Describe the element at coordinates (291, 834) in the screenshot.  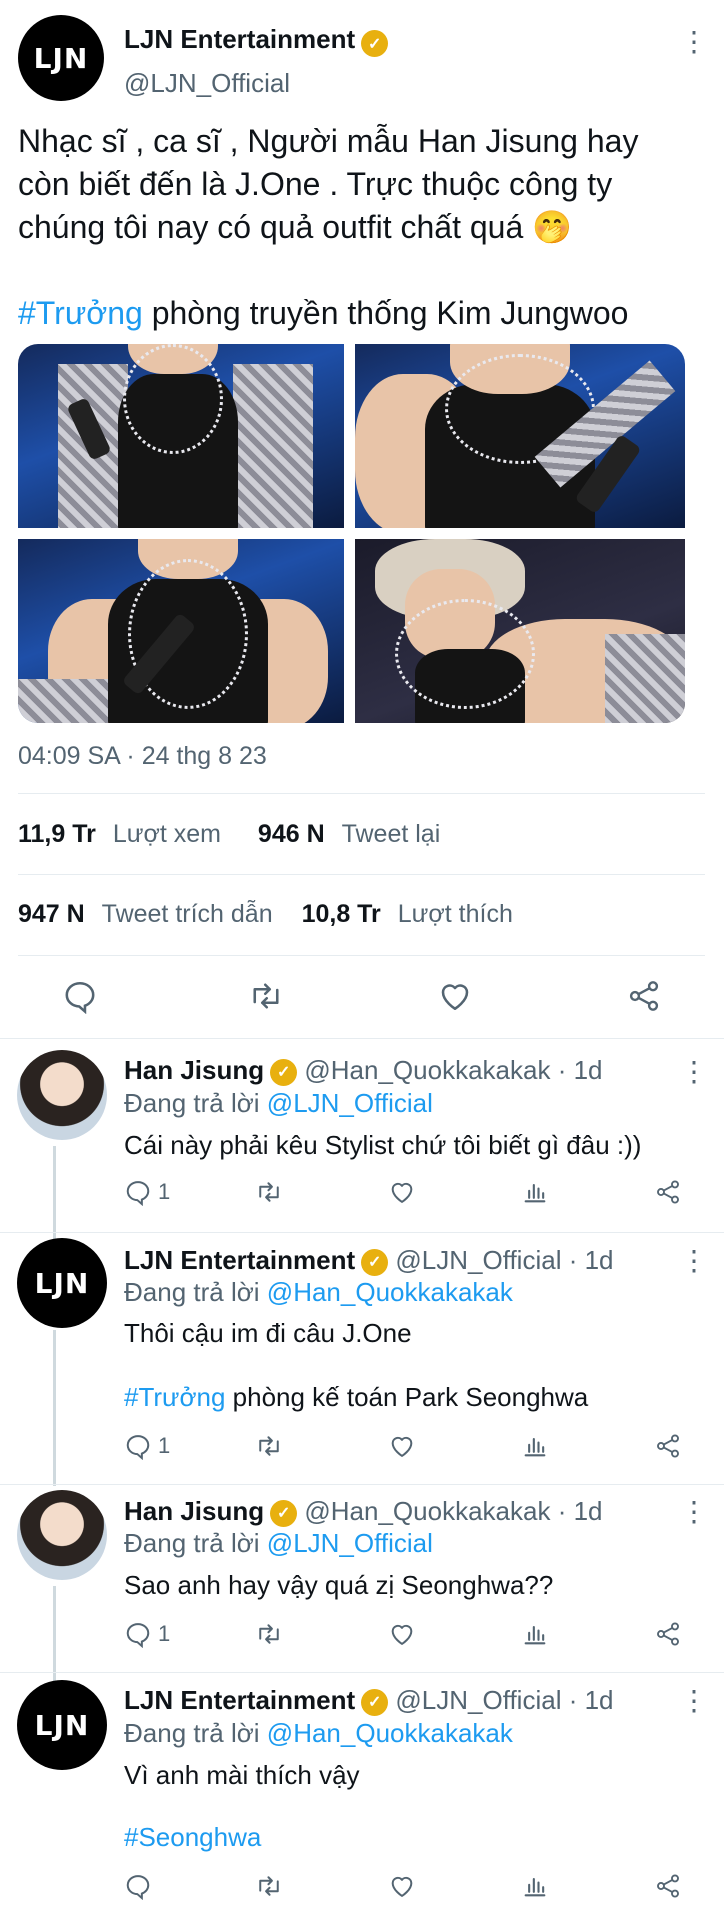
I see `retweets-count: 946 N` at that location.